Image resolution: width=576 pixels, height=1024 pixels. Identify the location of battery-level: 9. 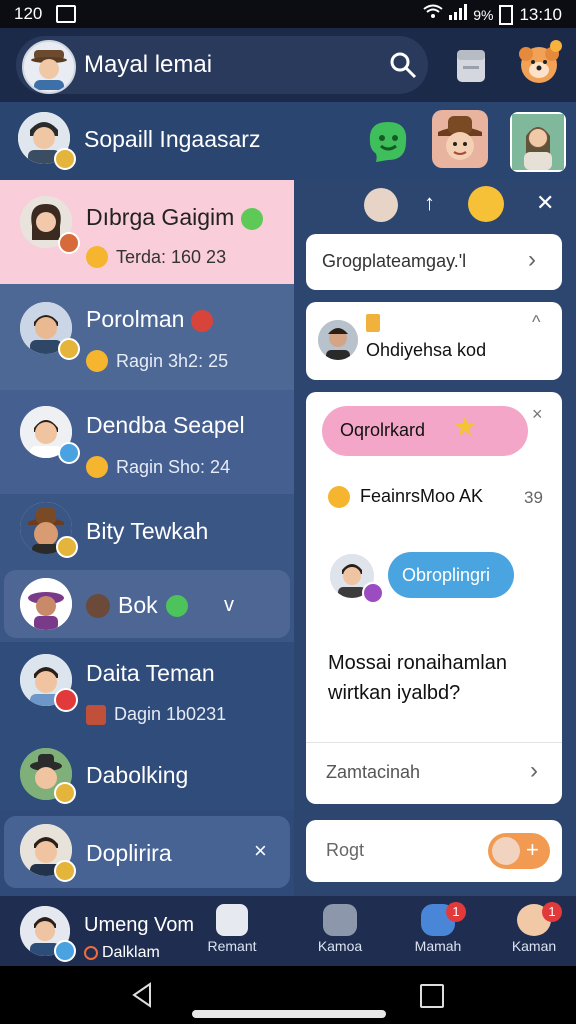
(477, 14).